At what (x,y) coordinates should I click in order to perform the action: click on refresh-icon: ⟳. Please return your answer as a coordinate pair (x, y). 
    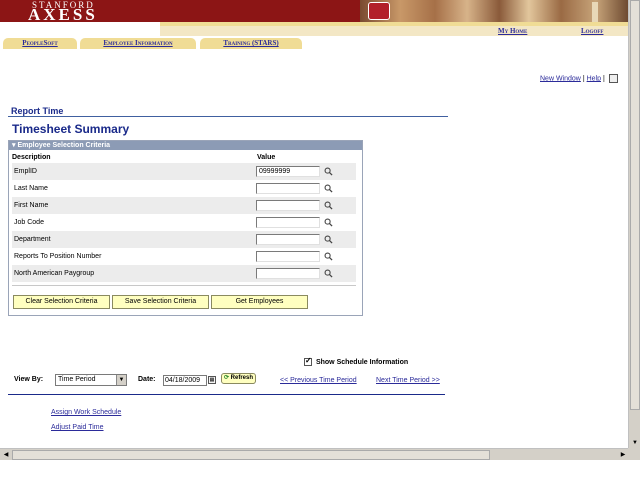
    Looking at the image, I should click on (226, 378).